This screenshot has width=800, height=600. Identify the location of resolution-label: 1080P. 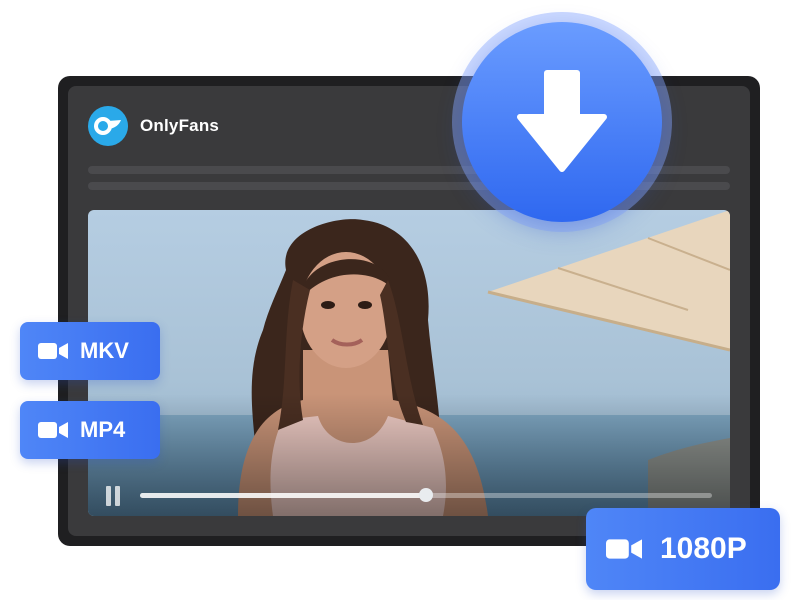
(703, 548).